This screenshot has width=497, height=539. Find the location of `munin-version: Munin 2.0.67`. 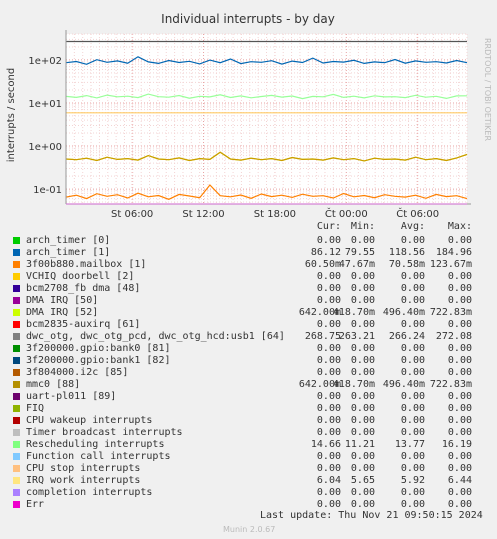

munin-version: Munin 2.0.67 is located at coordinates (249, 529).